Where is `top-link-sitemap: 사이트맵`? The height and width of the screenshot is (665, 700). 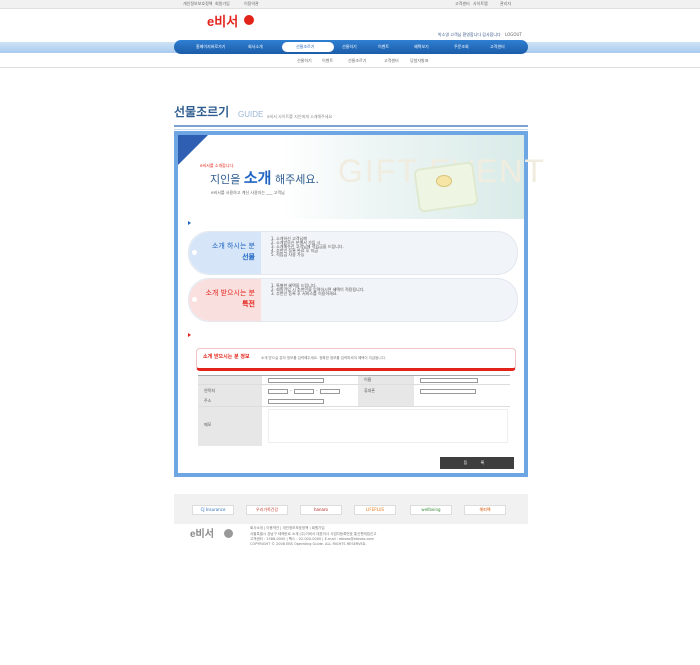 top-link-sitemap: 사이트맵 is located at coordinates (480, 4).